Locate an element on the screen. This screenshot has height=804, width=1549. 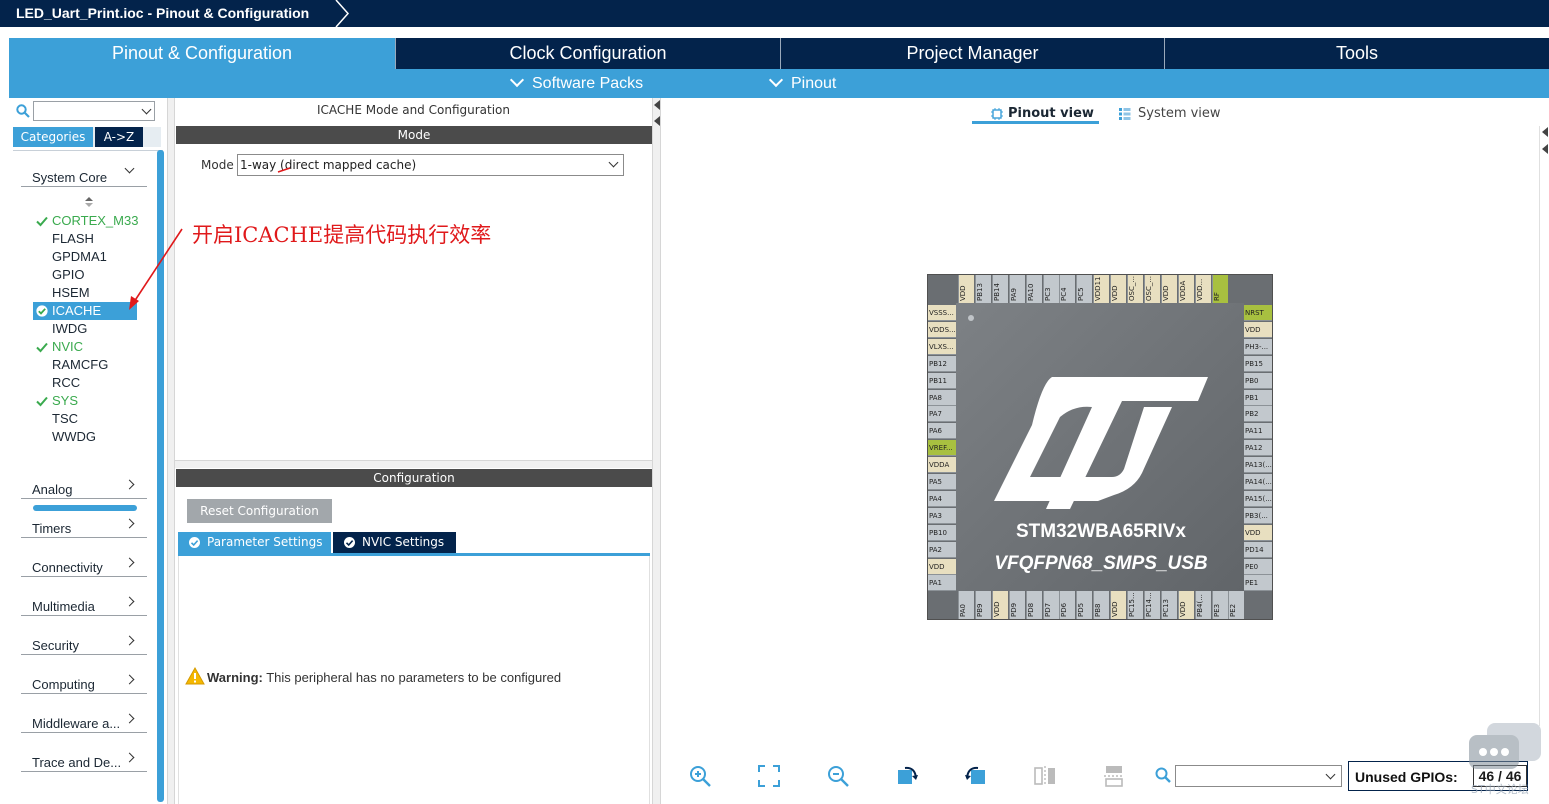
peripheral-item-cortex-m33: CORTEX_M33 is located at coordinates (85, 221).